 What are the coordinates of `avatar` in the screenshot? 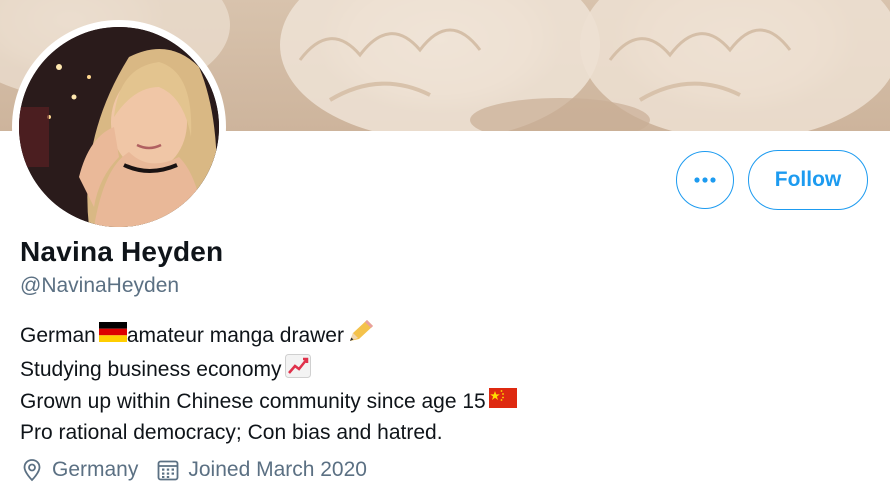 It's located at (119, 127).